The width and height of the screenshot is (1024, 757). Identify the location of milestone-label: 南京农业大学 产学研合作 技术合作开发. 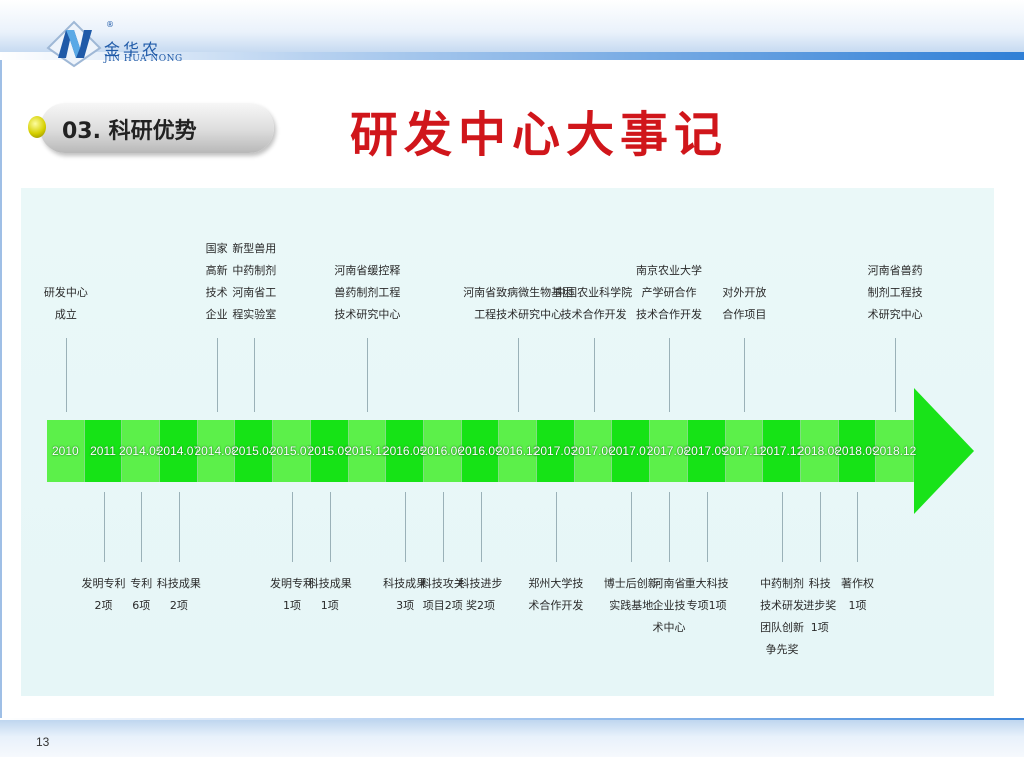
(668, 292).